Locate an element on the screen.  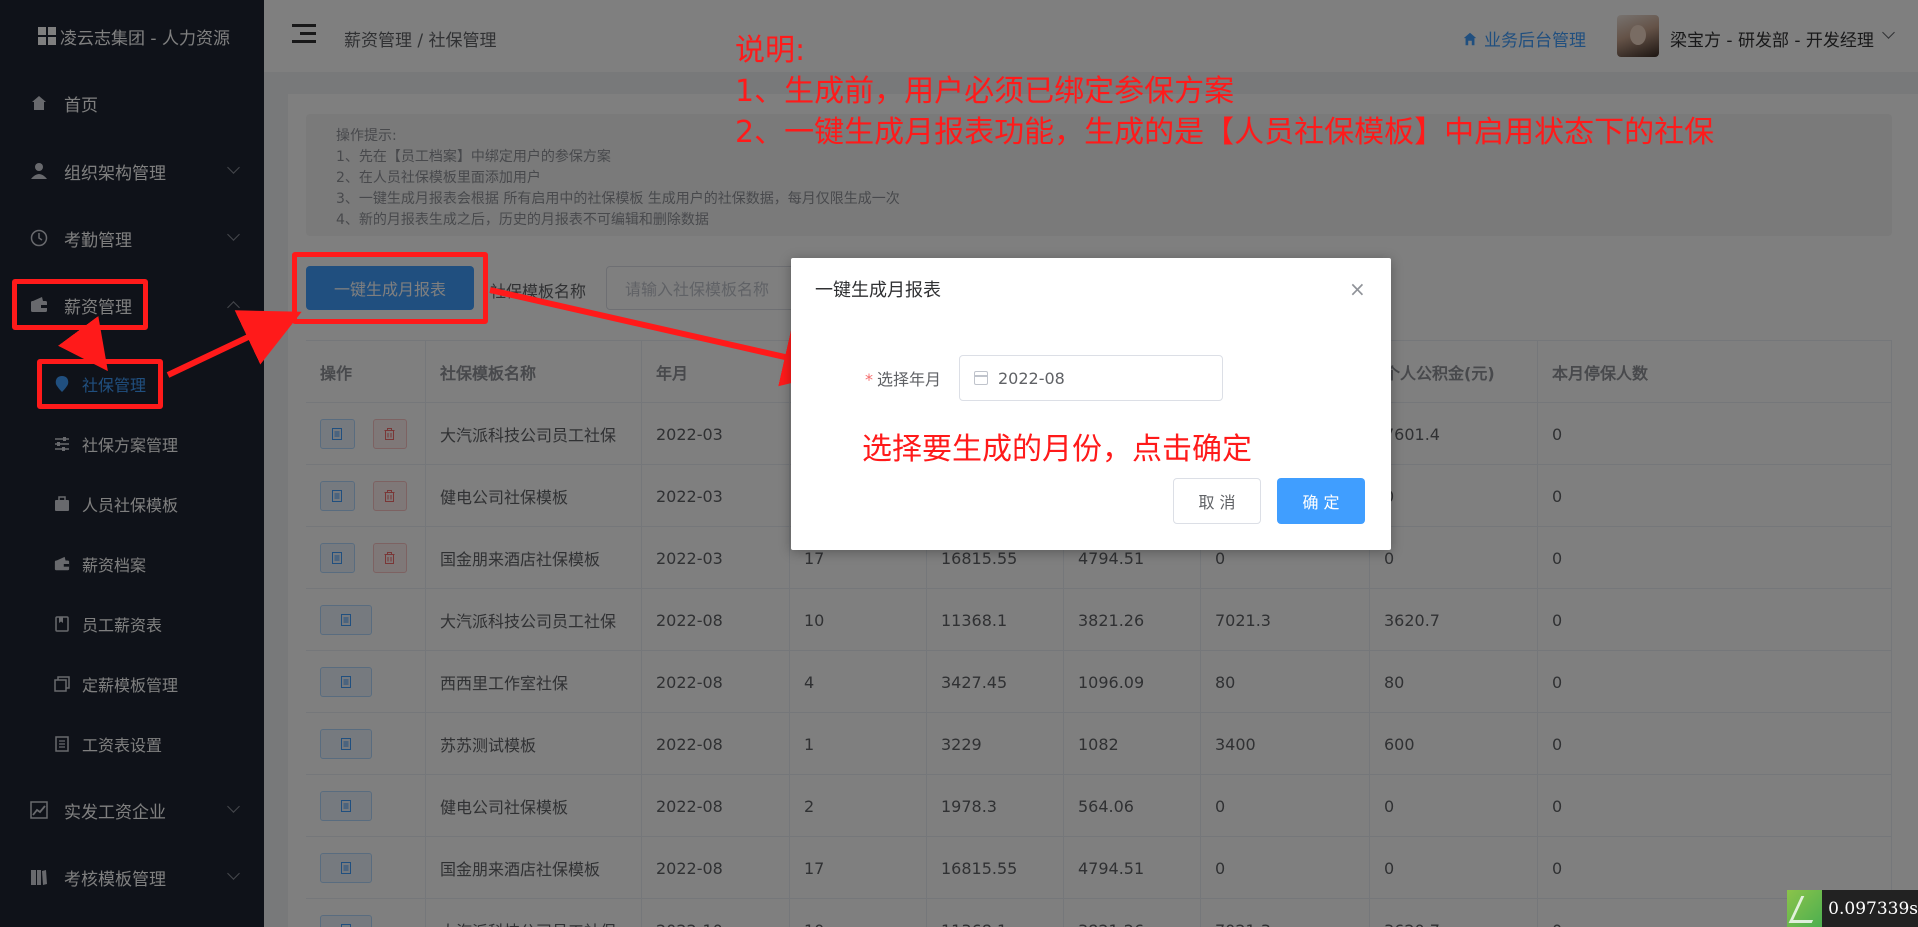
timing-badge: 0.097339s is located at coordinates (1852, 908).